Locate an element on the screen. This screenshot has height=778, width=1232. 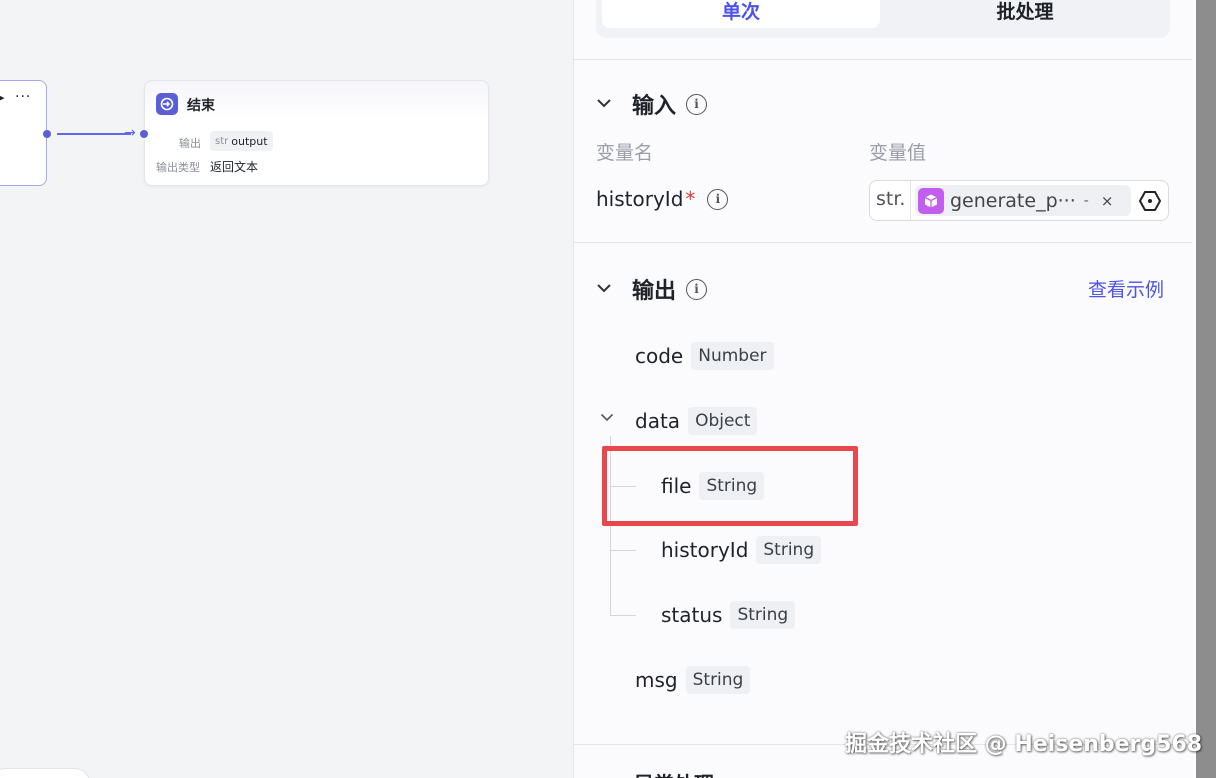
arrow-right-icon: ▸ is located at coordinates (2, 97).